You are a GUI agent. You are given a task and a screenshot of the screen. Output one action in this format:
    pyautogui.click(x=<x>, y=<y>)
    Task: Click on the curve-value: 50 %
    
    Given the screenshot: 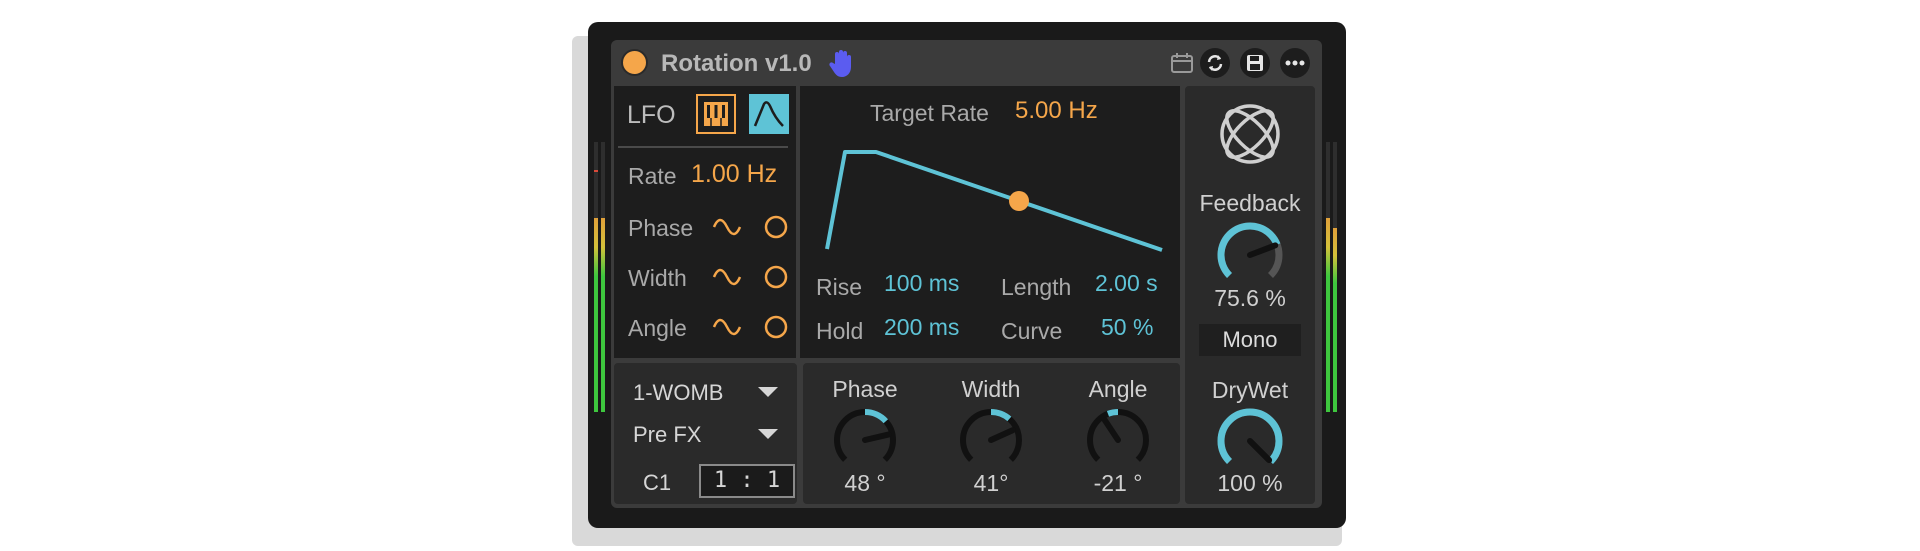 What is the action you would take?
    pyautogui.click(x=1127, y=327)
    